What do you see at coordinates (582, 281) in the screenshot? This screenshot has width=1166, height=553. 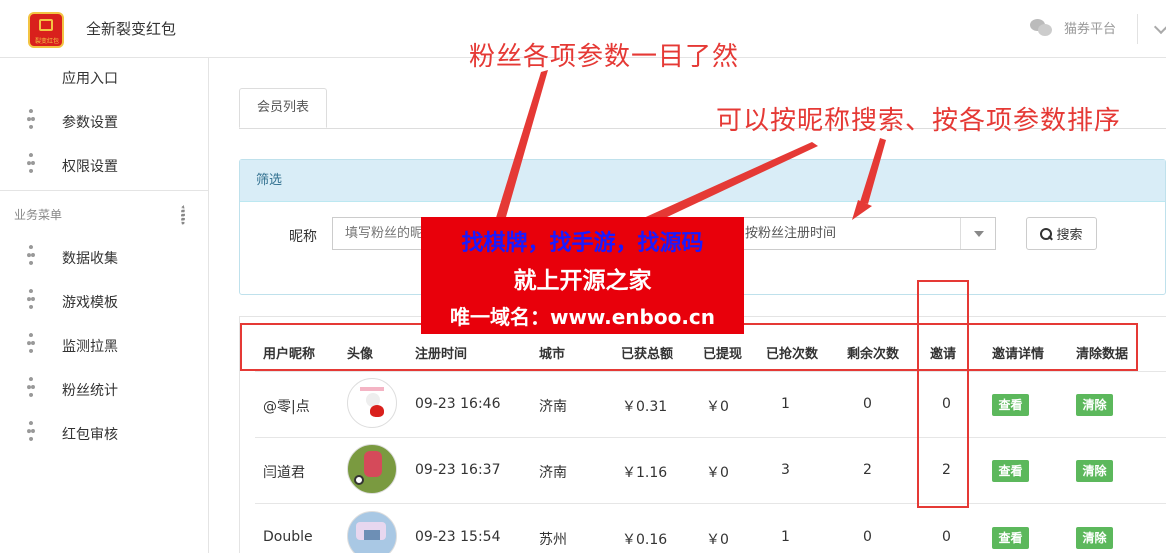 I see `watermark-line: 就上开源之家` at bounding box center [582, 281].